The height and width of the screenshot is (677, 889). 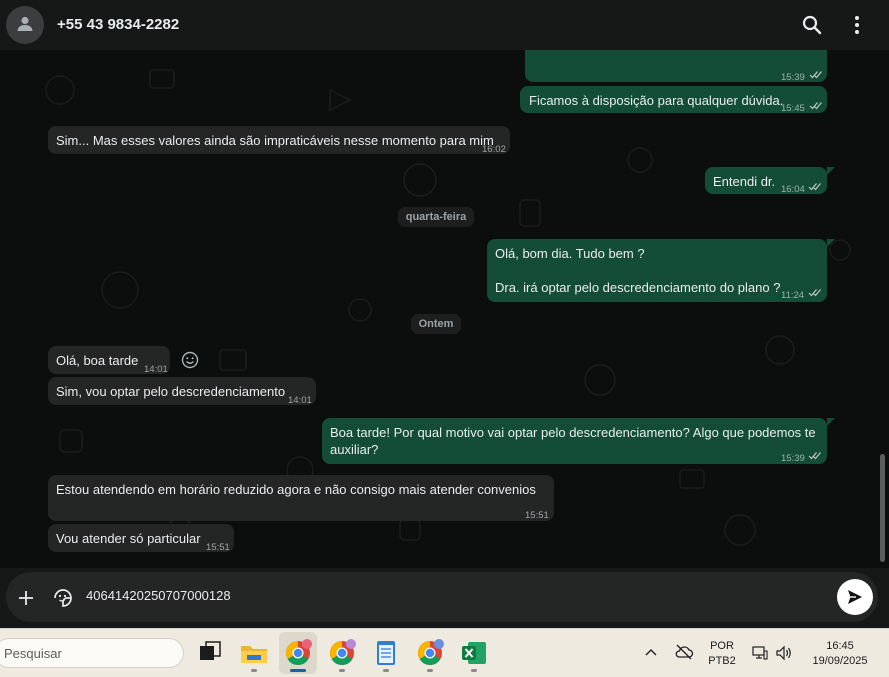 What do you see at coordinates (744, 181) in the screenshot?
I see `message-text: Entendi dr.` at bounding box center [744, 181].